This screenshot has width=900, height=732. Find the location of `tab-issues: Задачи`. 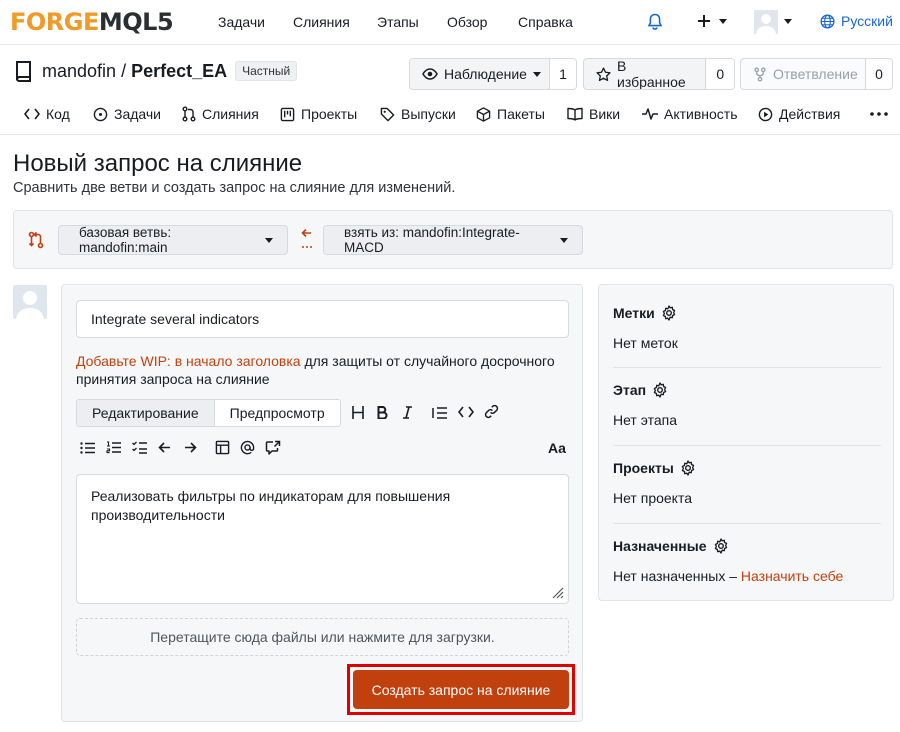

tab-issues: Задачи is located at coordinates (127, 114).